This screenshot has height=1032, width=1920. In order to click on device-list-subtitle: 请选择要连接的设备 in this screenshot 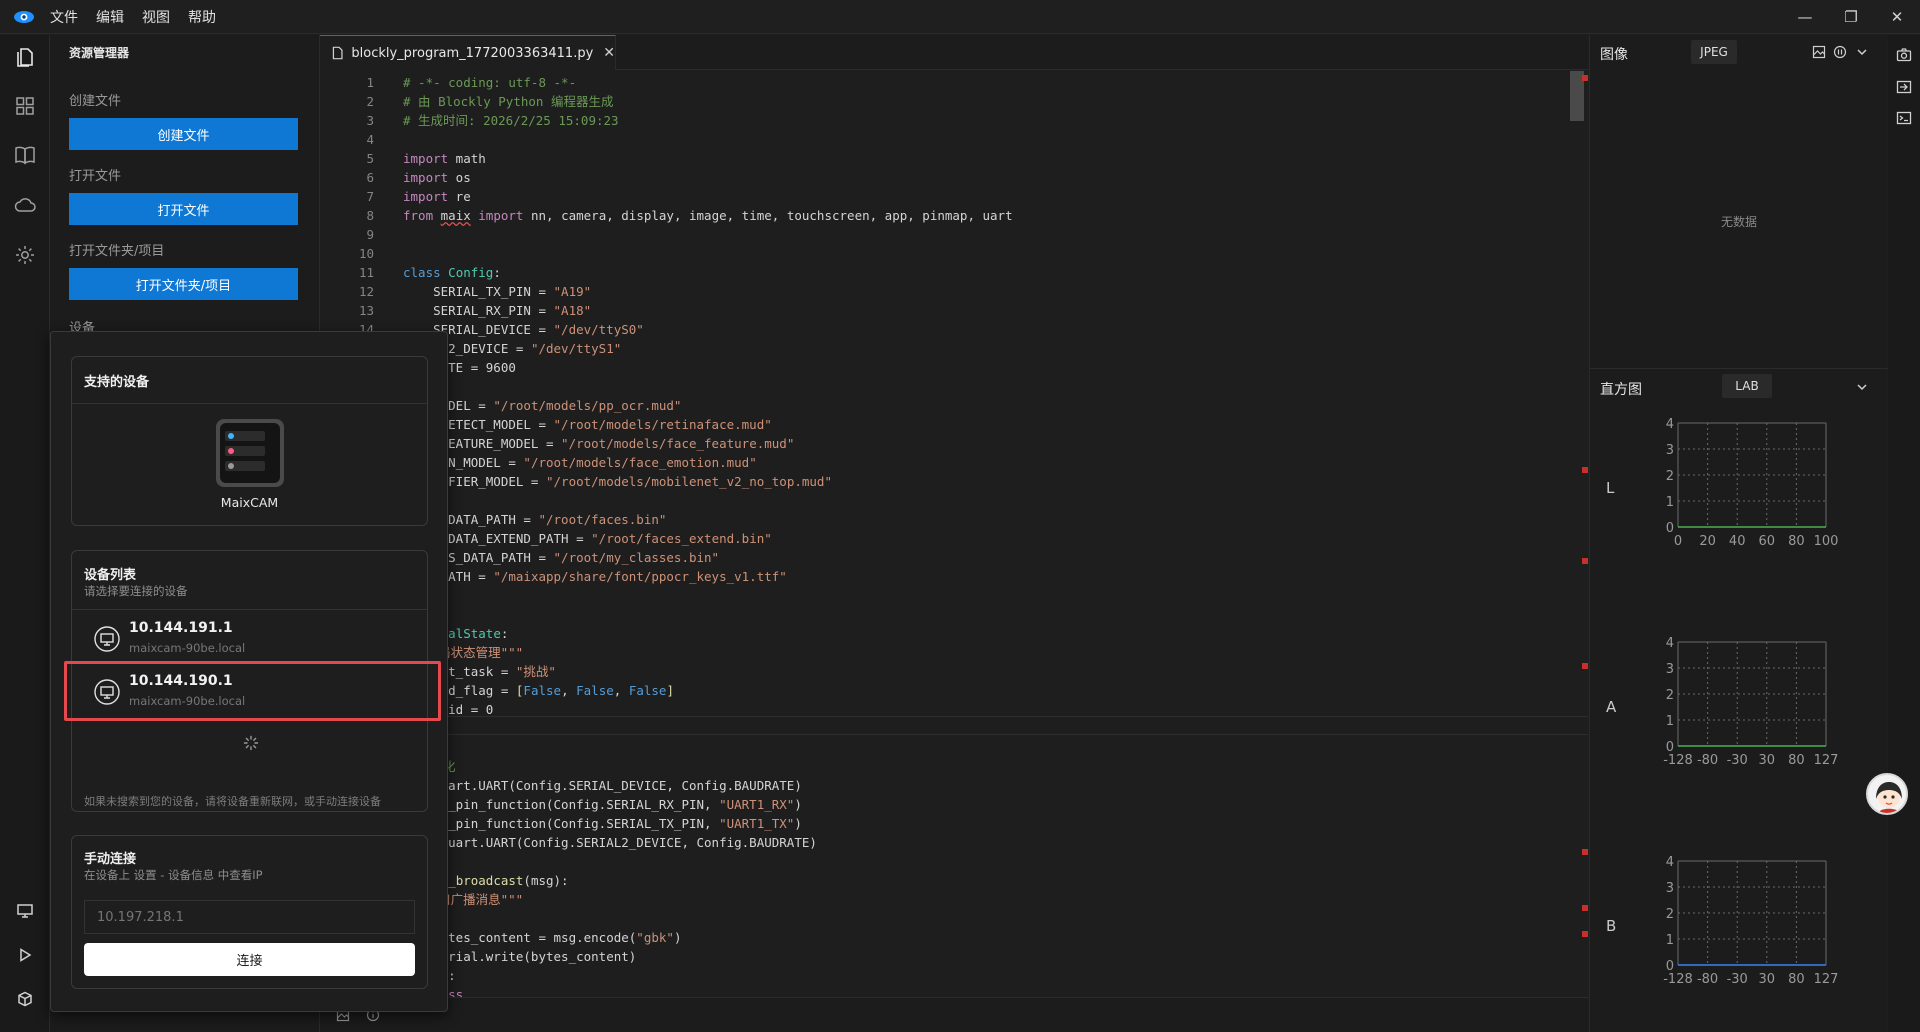, I will do `click(136, 591)`.